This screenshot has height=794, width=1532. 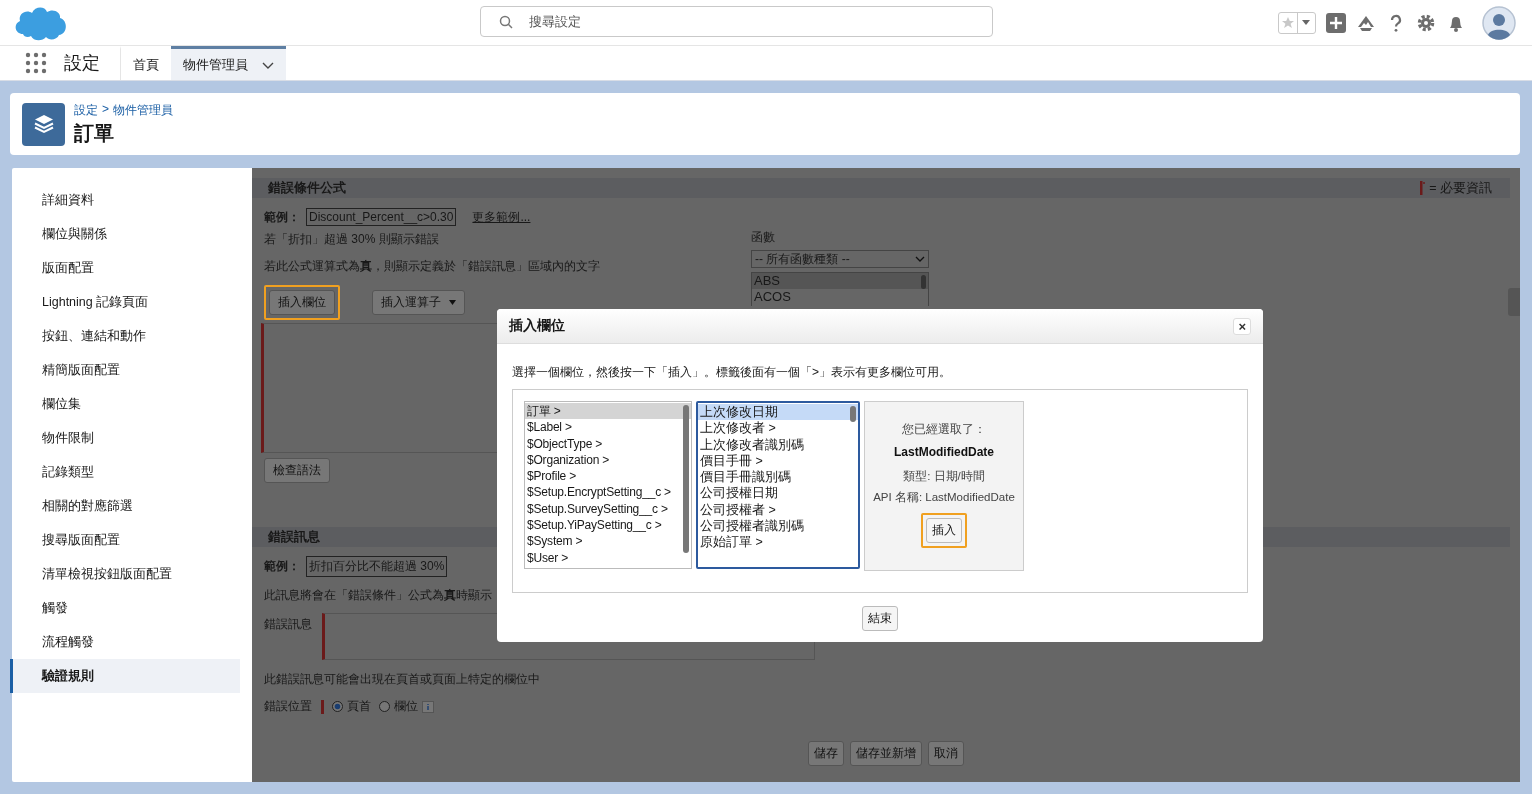 I want to click on insert-field-button: 插入欄位, so click(x=302, y=302).